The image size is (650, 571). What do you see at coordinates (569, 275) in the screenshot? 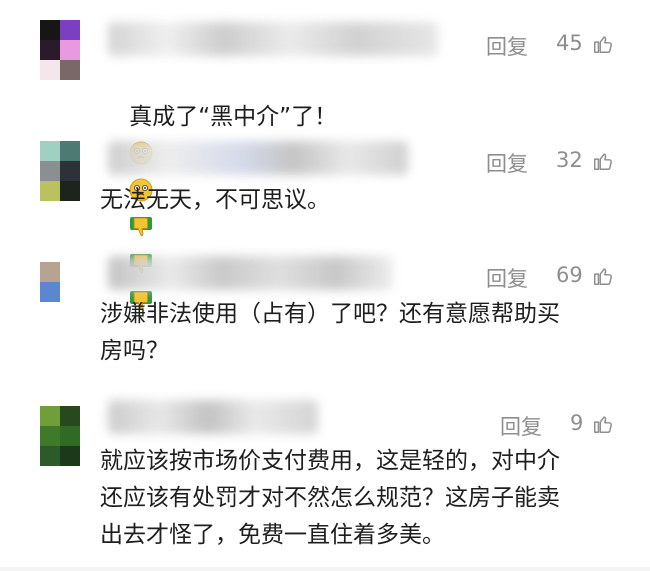
I see `like-count: 69` at bounding box center [569, 275].